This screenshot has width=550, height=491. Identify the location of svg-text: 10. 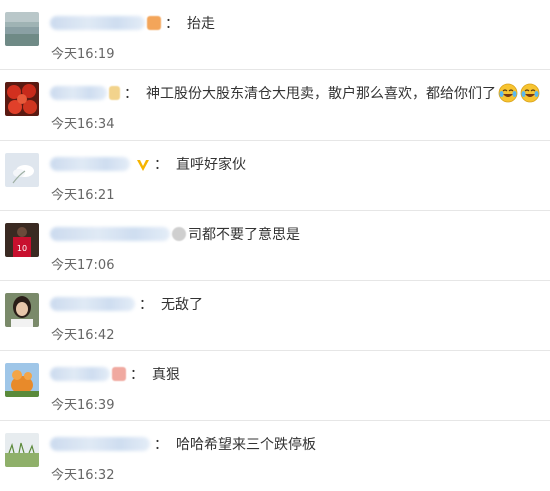
(22, 248).